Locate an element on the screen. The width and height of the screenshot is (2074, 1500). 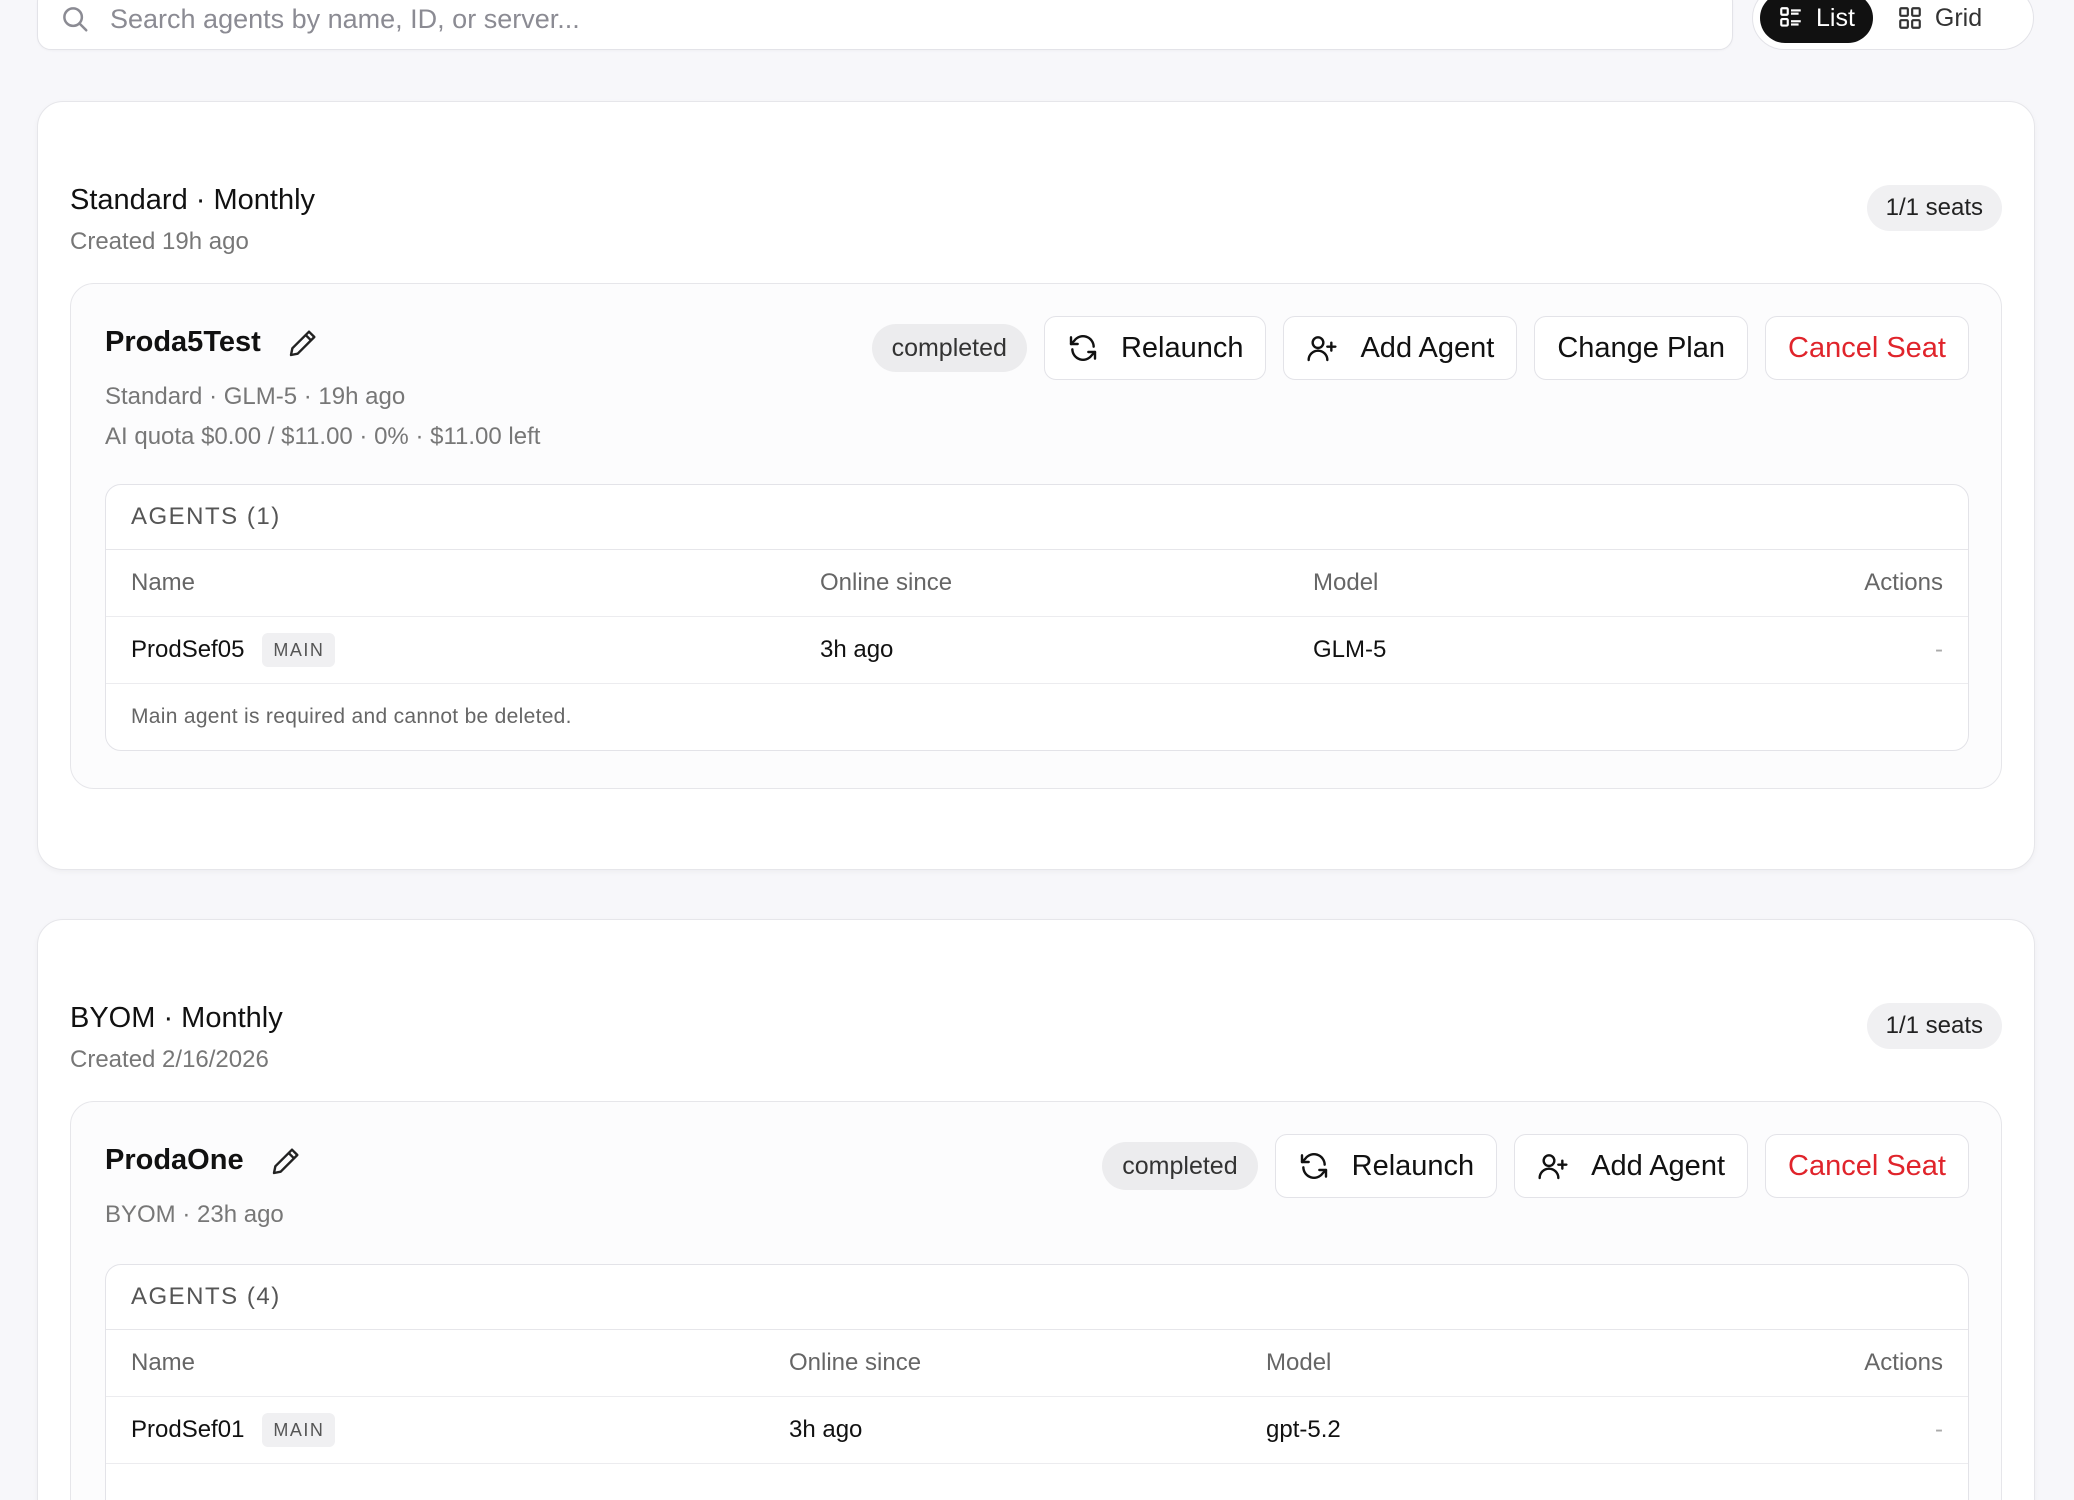
seat-name-text: Proda5Test is located at coordinates (183, 342).